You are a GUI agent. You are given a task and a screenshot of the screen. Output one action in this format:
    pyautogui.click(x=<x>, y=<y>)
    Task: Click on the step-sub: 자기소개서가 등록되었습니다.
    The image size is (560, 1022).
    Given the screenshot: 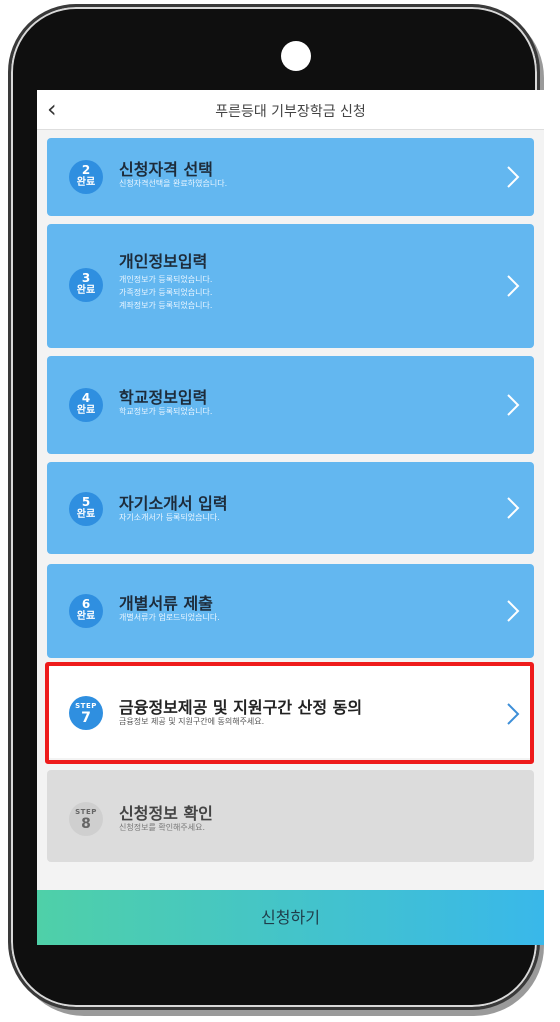 What is the action you would take?
    pyautogui.click(x=169, y=517)
    